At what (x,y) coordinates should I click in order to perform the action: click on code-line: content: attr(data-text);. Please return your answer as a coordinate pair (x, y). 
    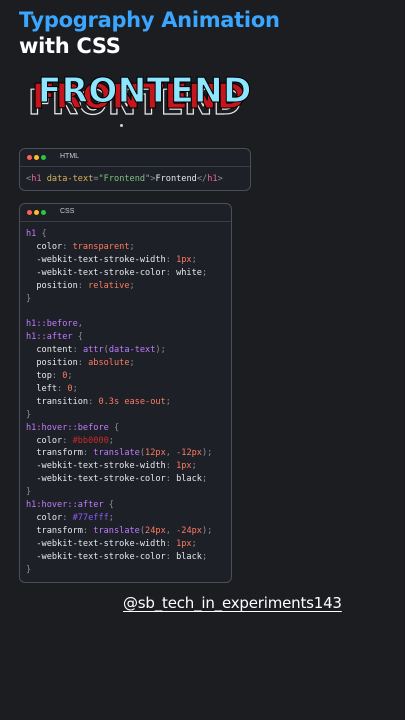
    Looking at the image, I should click on (119, 350).